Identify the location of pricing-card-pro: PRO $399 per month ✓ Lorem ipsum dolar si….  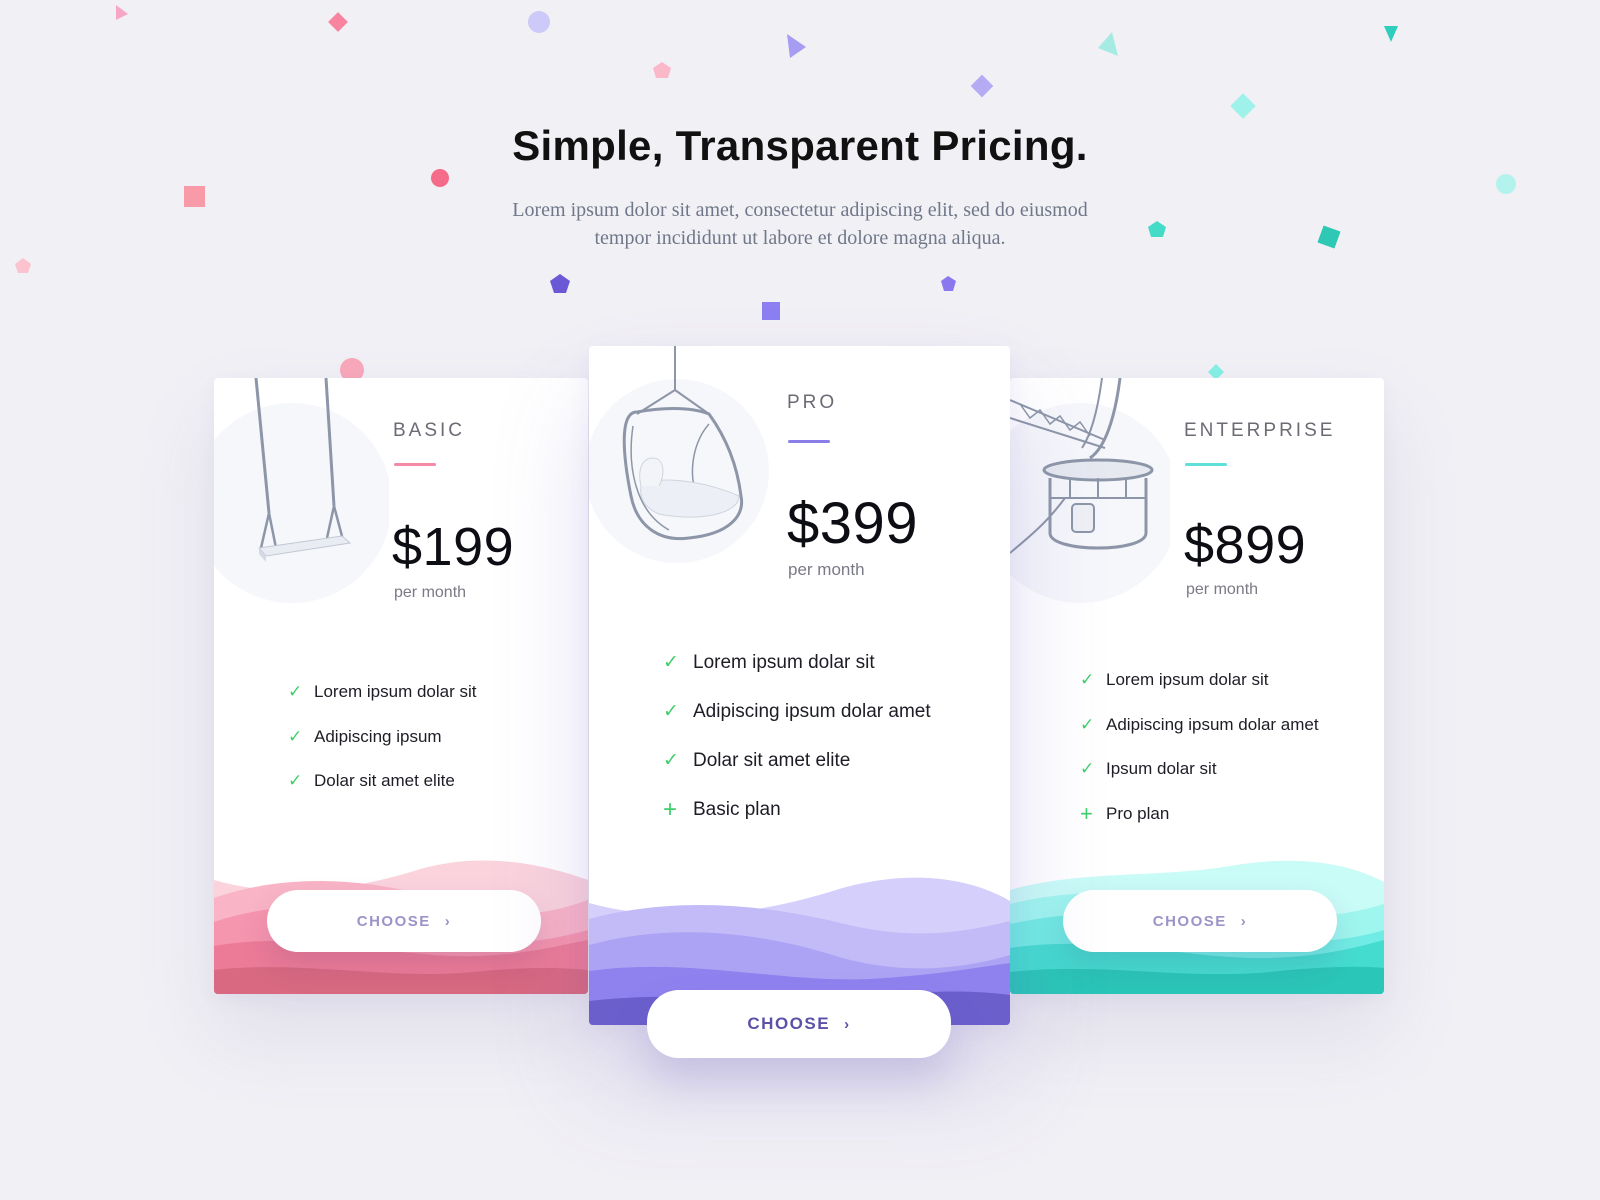
(799, 685).